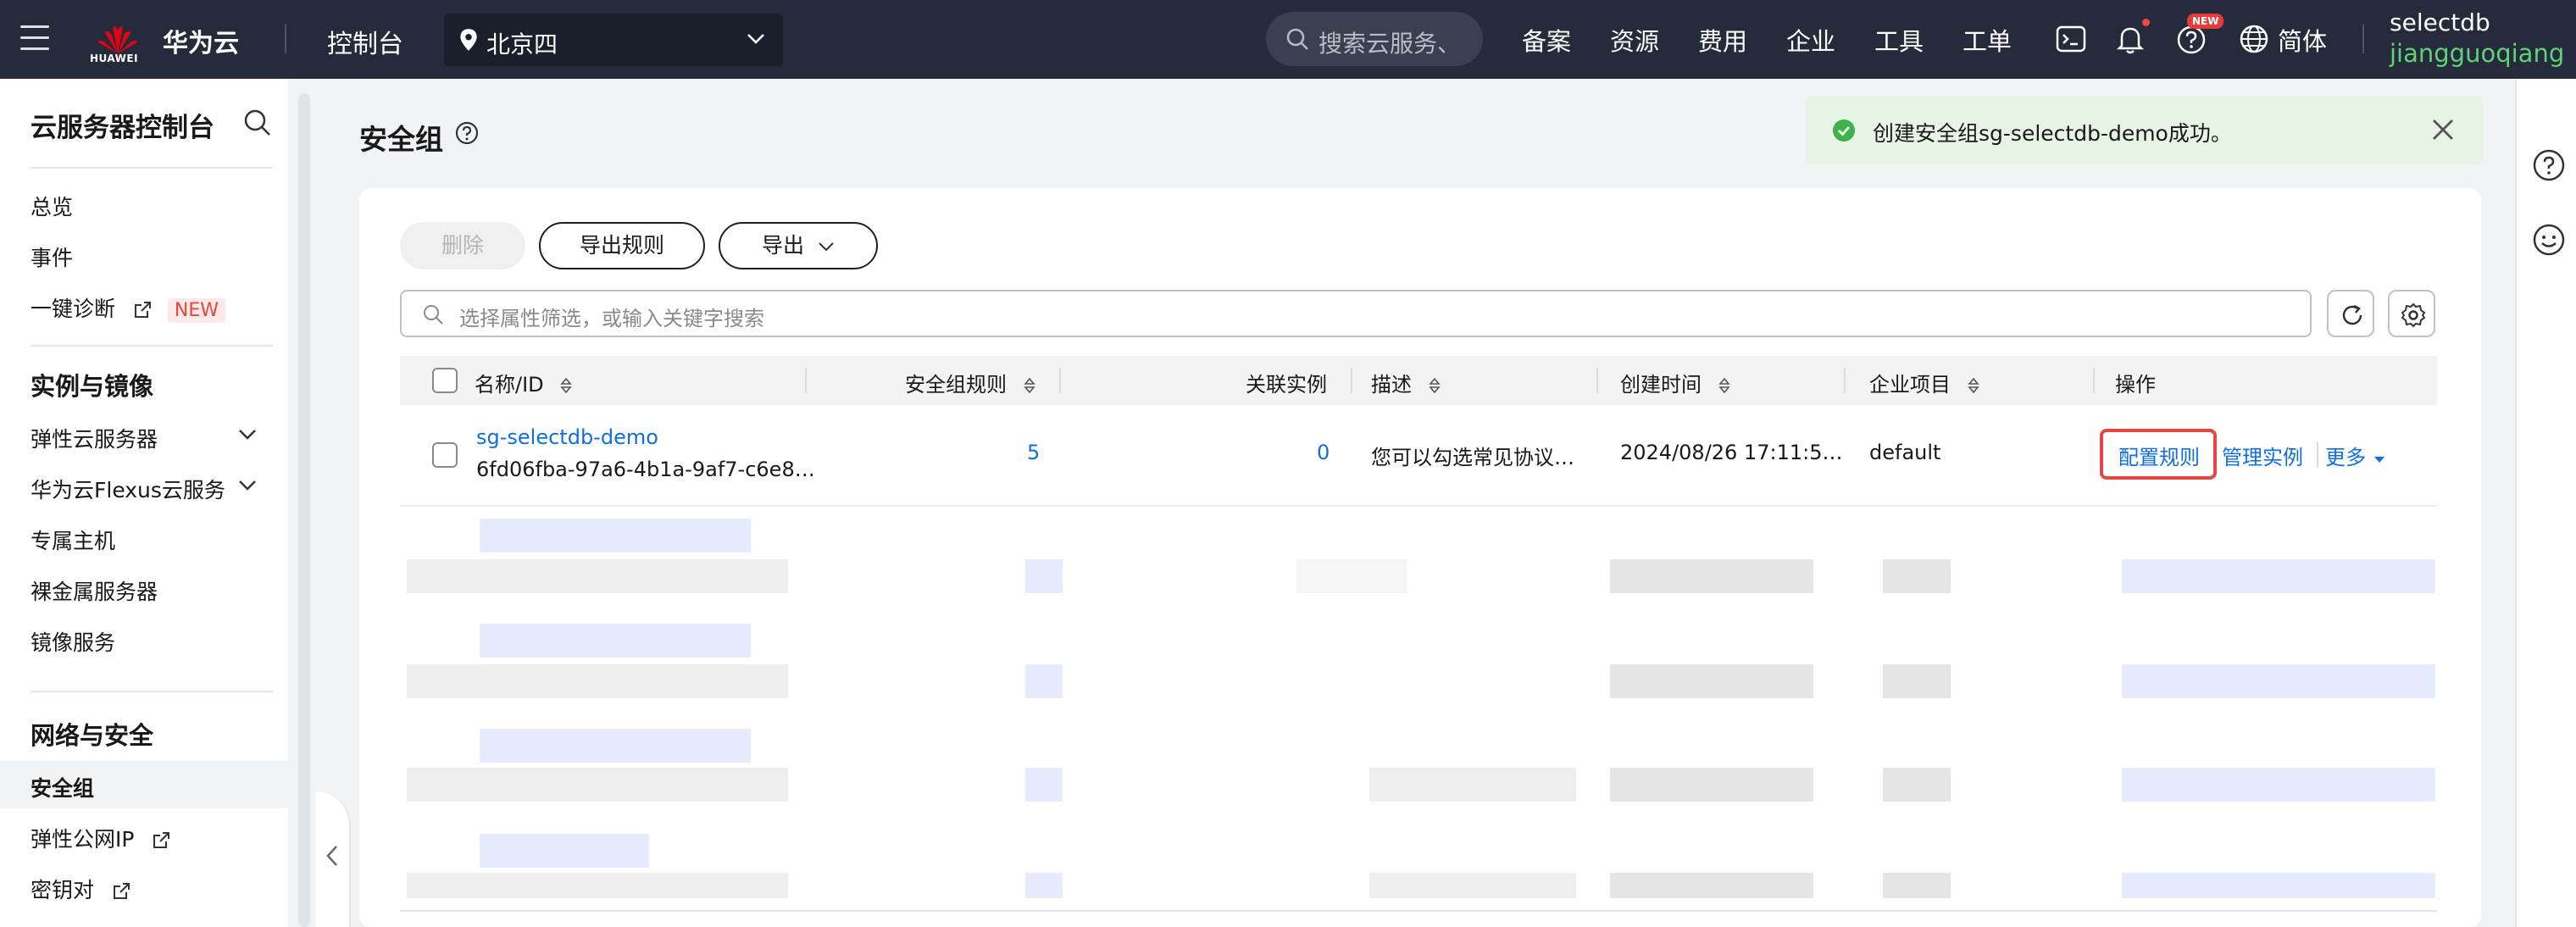 This screenshot has width=2576, height=927. I want to click on column-header-rules: 安全组规则, so click(971, 382).